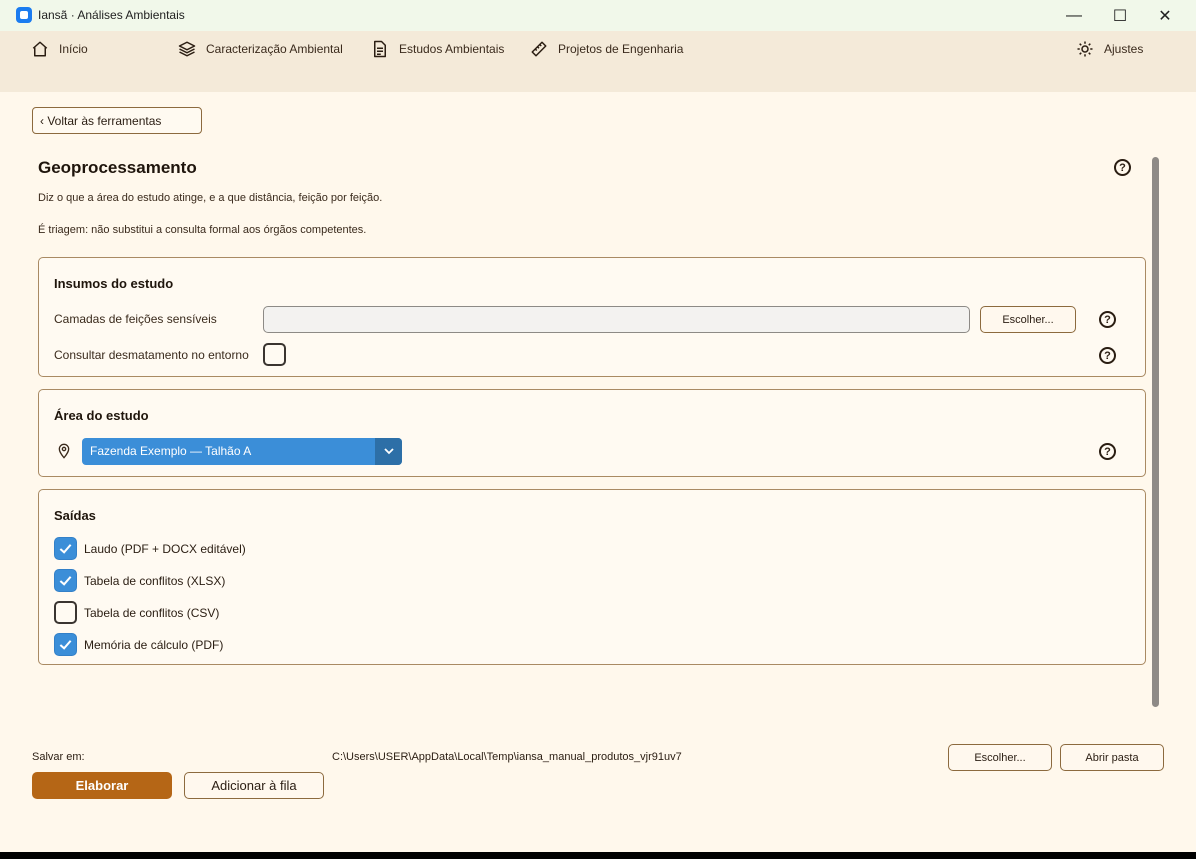  I want to click on title-bar: Iansã · Análises Ambientais — ☐ ✕, so click(598, 15).